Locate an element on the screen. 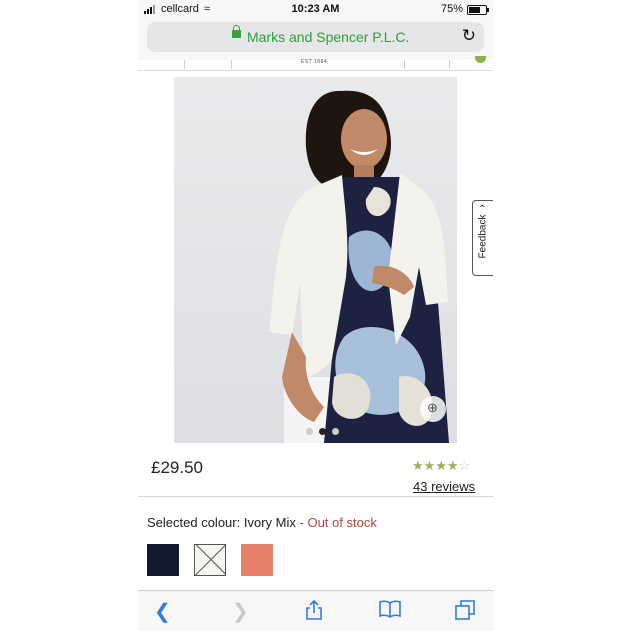 The width and height of the screenshot is (631, 631). swatch-coral is located at coordinates (257, 560).